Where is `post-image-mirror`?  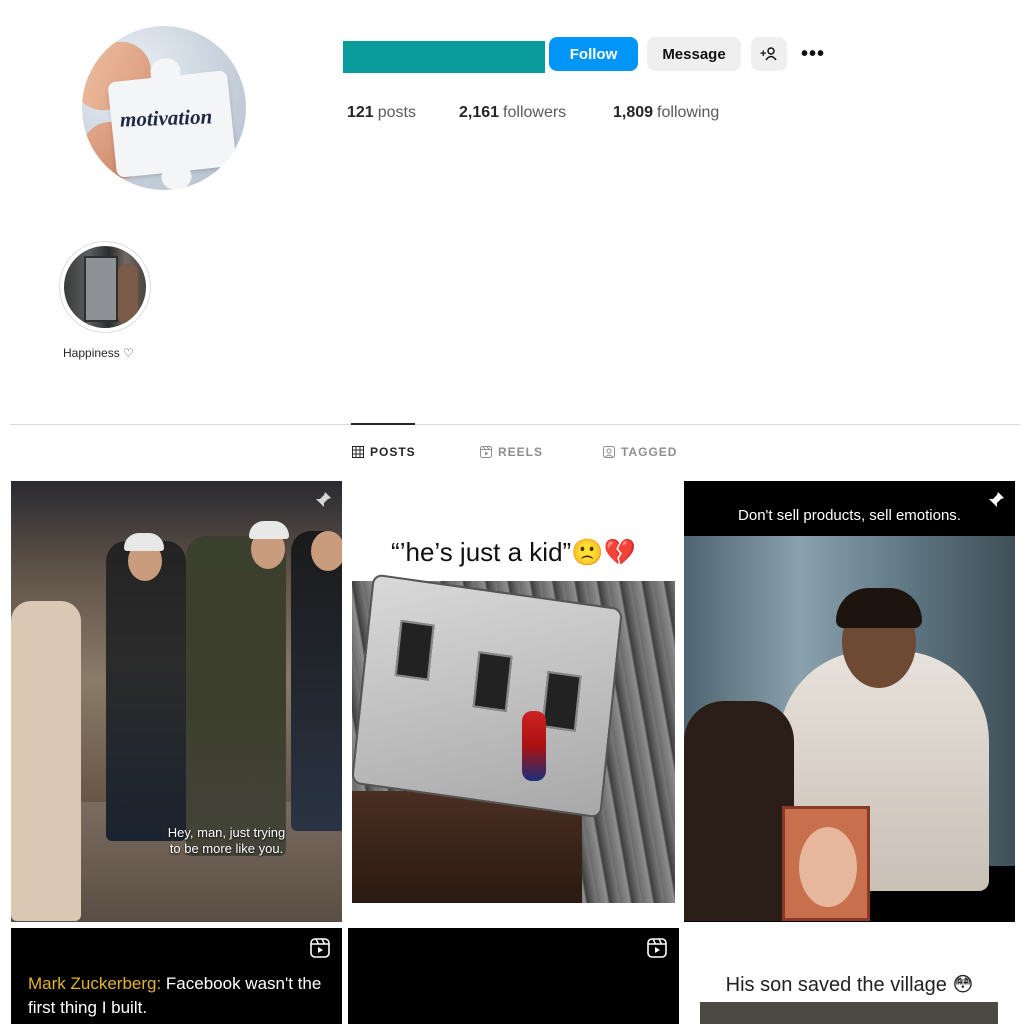
post-image-mirror is located at coordinates (826, 863).